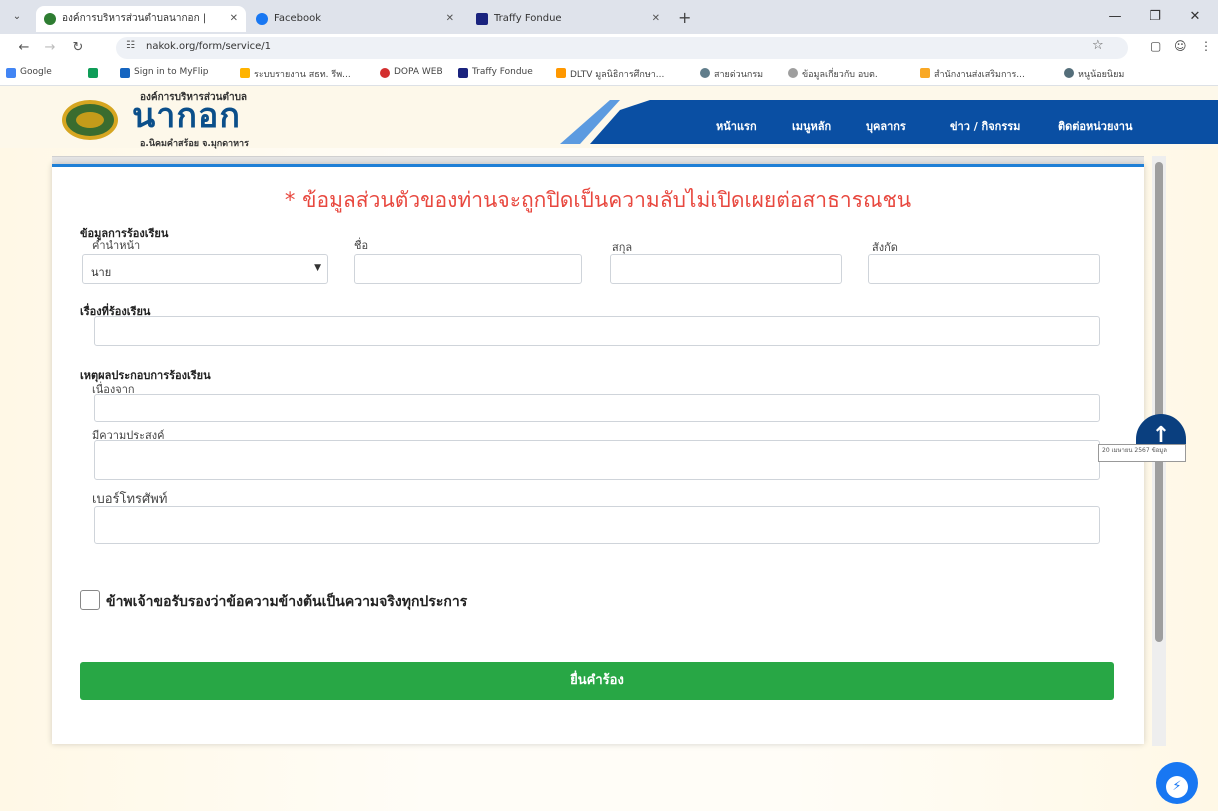 This screenshot has width=1218, height=811. Describe the element at coordinates (793, 73) in the screenshot. I see `info-icon` at that location.